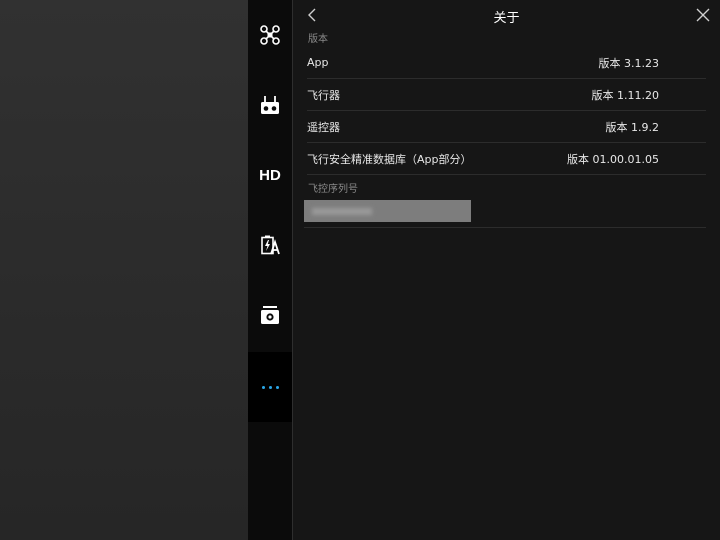 The width and height of the screenshot is (720, 540). Describe the element at coordinates (387, 211) in the screenshot. I see `serial-number-redacted` at that location.